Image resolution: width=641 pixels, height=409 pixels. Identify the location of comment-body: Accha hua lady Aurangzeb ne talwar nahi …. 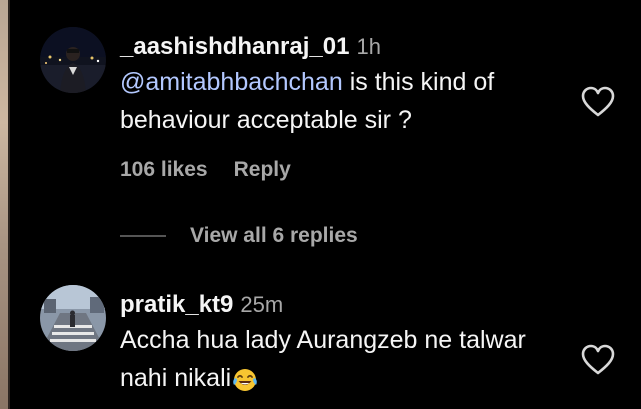
(325, 359).